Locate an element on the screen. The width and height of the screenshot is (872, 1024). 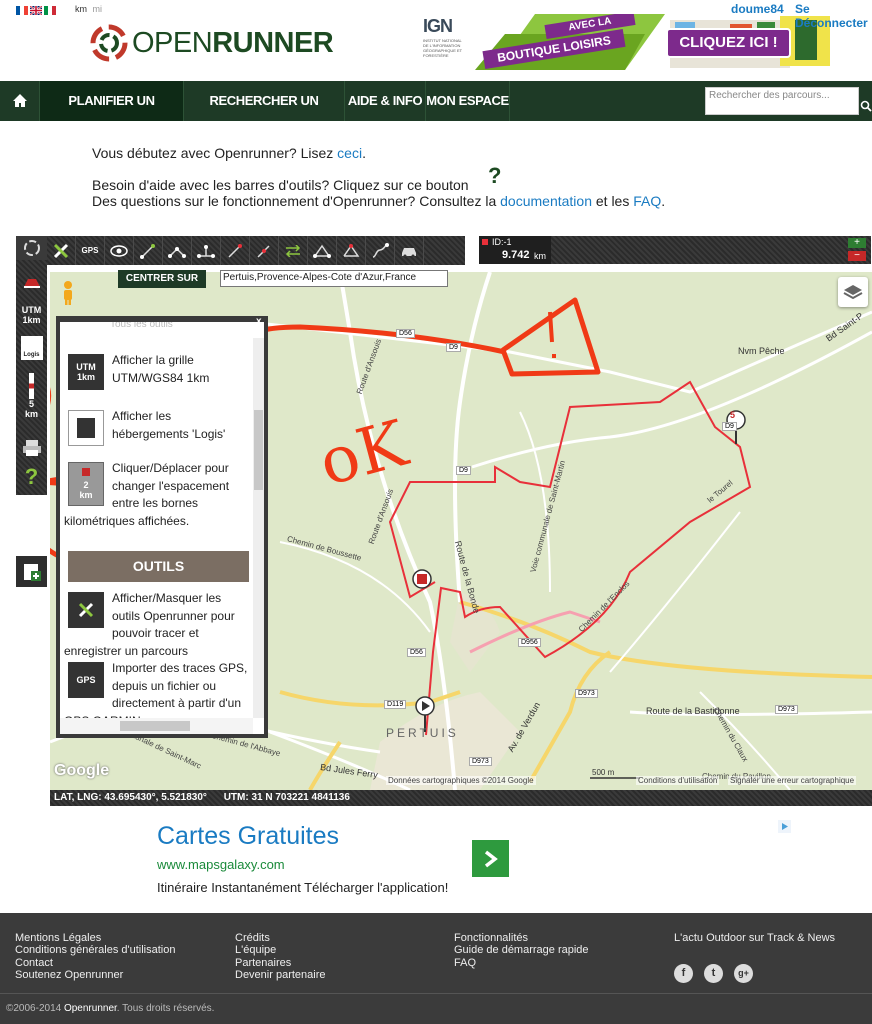
side-help-button: ? is located at coordinates (31, 477).